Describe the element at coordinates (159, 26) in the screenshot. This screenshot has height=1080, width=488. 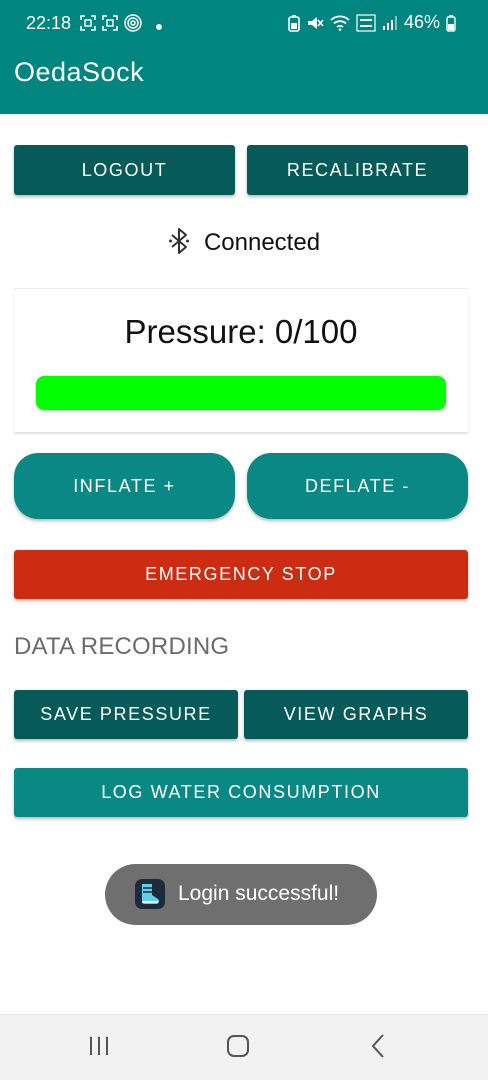
I see `dot-icon` at that location.